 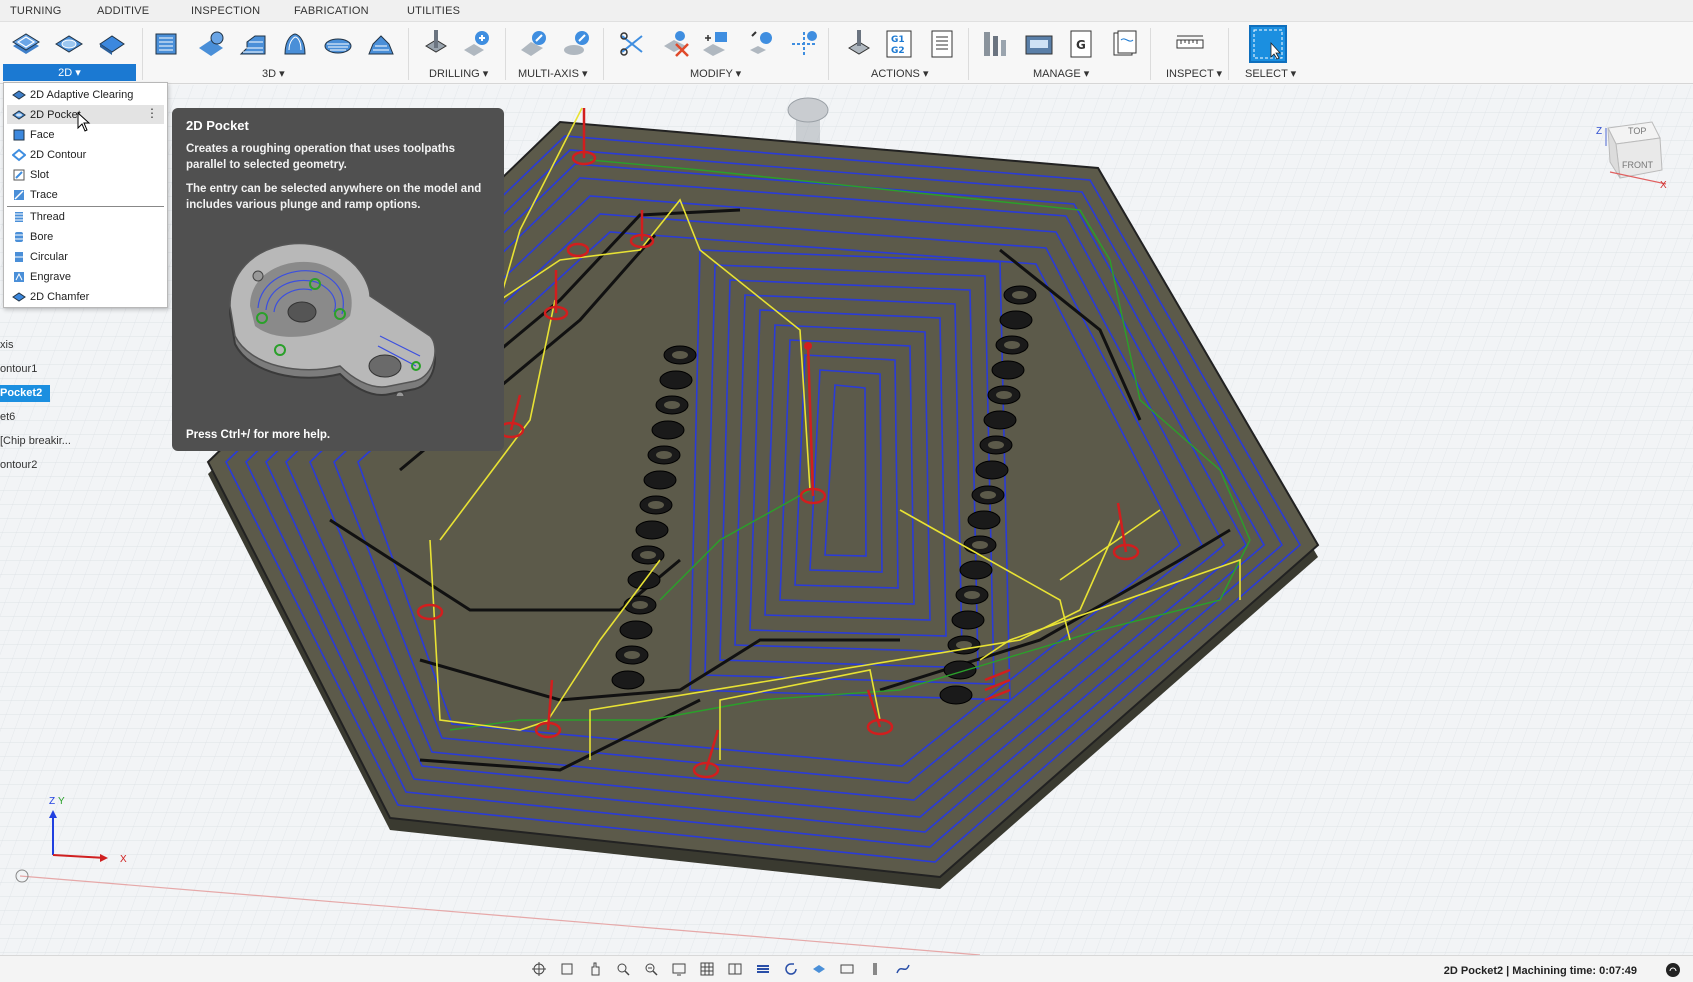 I want to click on menu-item-slot: Slot, so click(x=85, y=174).